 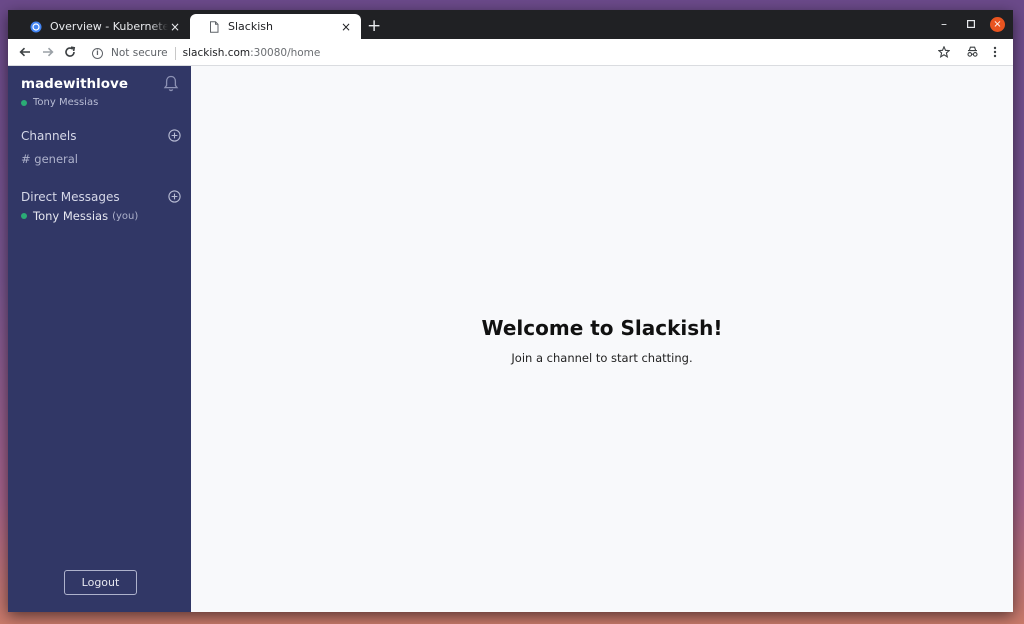 I want to click on url-host: slackish.com, so click(x=216, y=53).